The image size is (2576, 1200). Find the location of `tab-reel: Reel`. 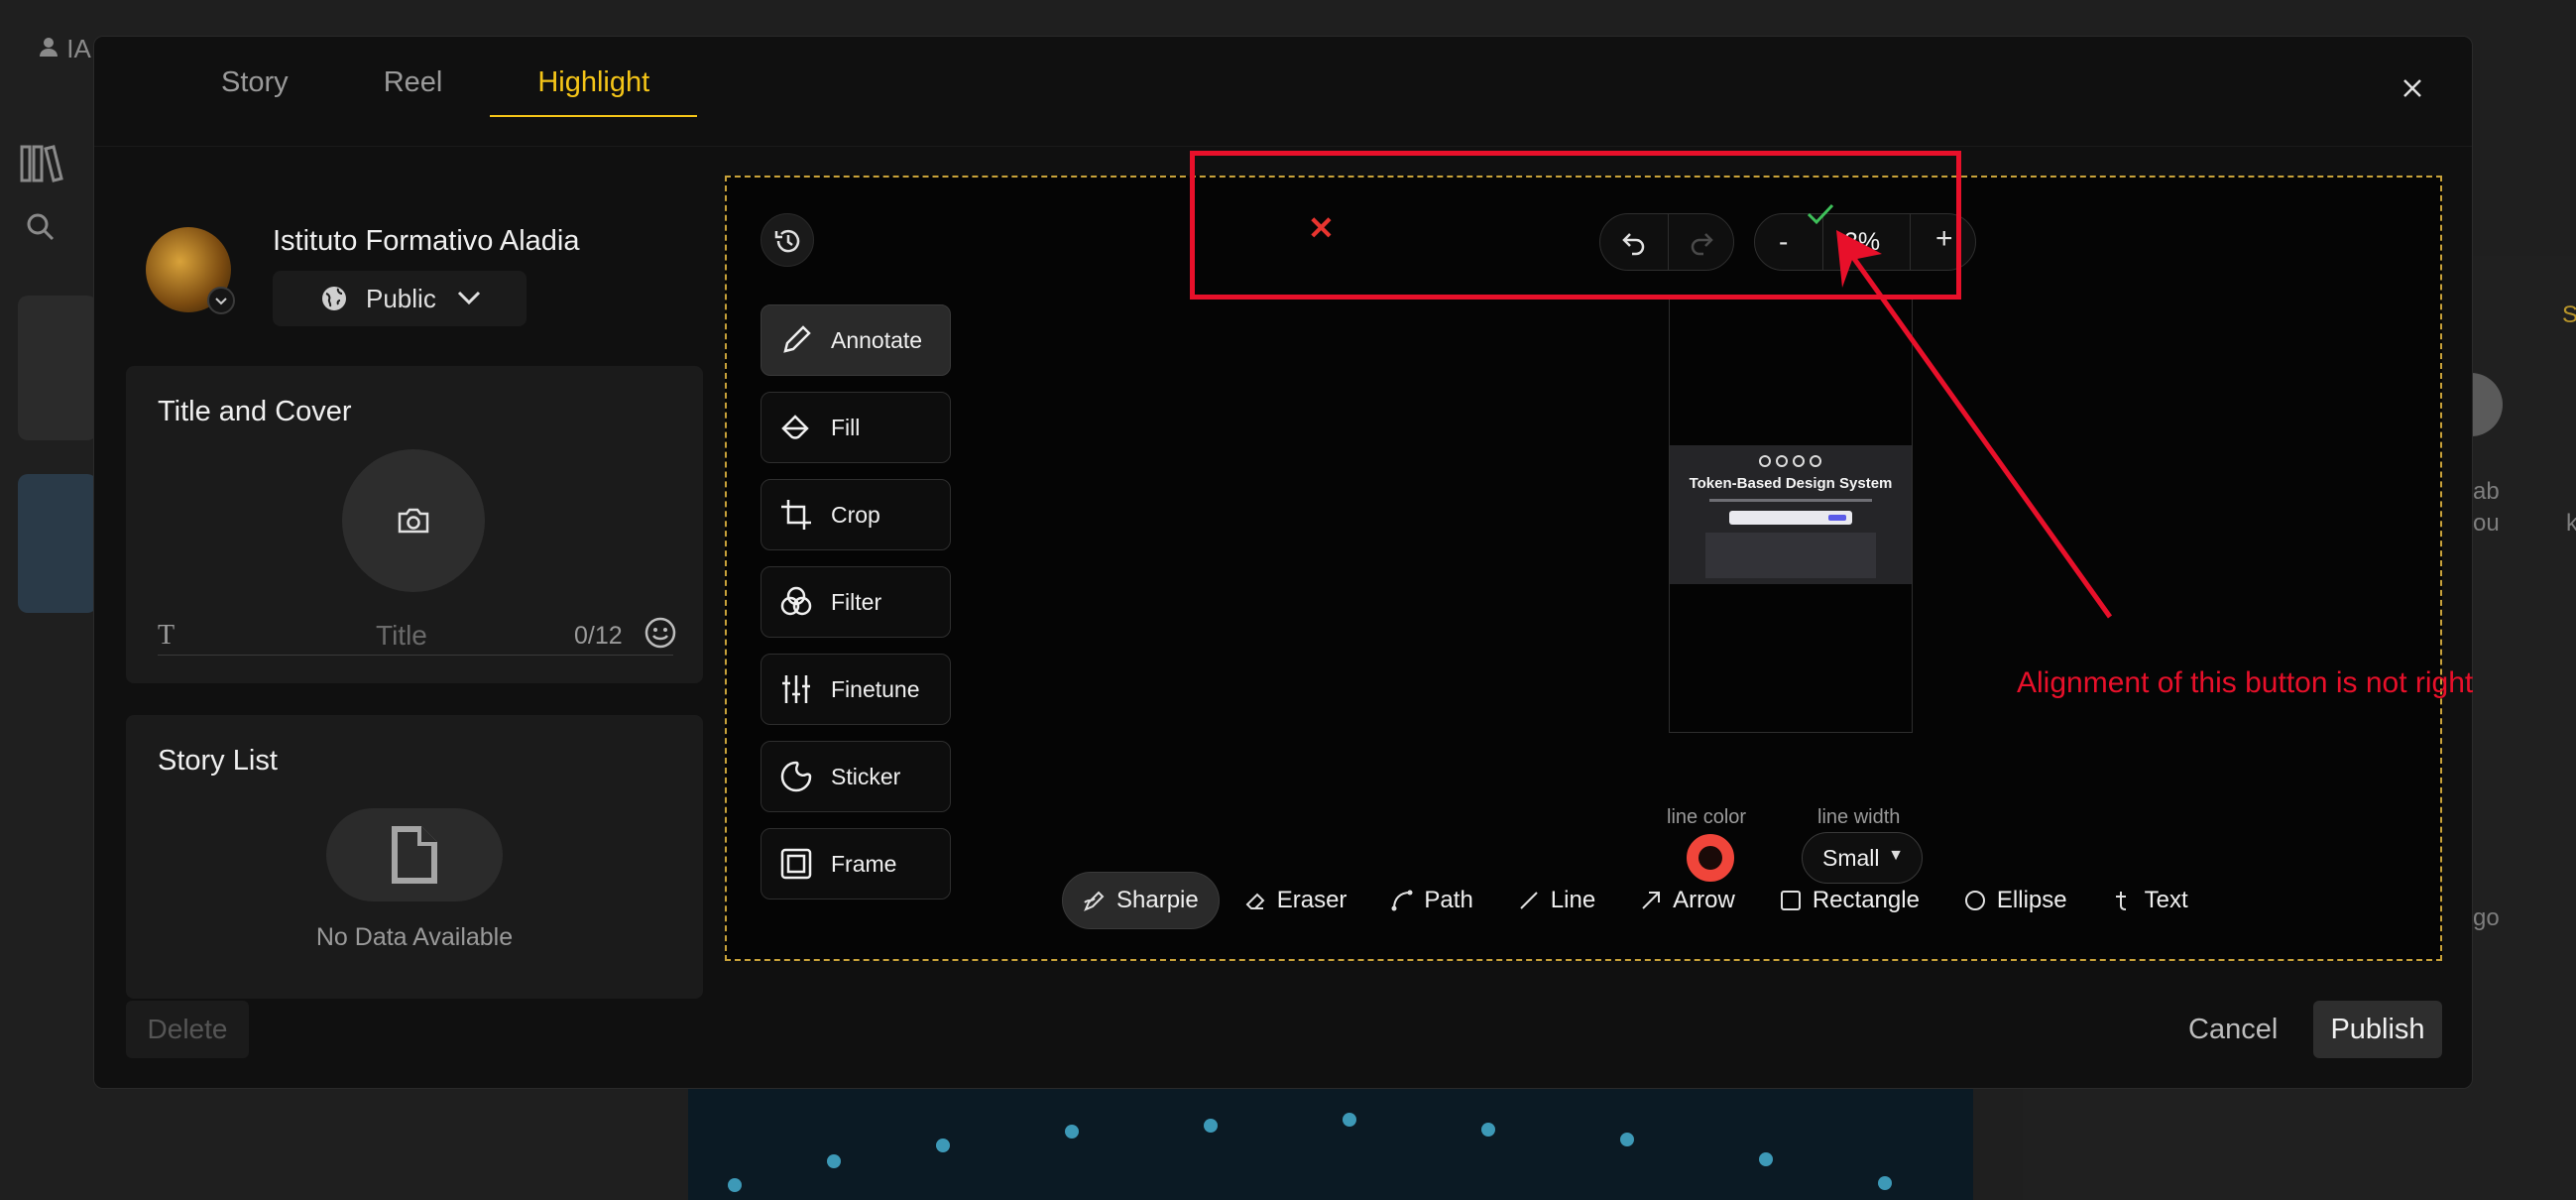

tab-reel: Reel is located at coordinates (413, 91).